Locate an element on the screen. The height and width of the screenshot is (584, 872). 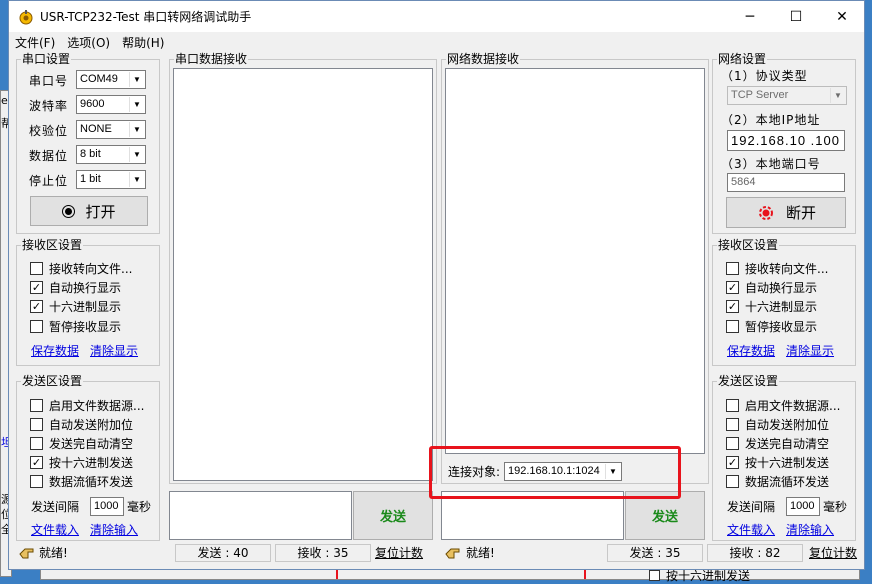
highlight-annotation-box is located at coordinates (555, 472).